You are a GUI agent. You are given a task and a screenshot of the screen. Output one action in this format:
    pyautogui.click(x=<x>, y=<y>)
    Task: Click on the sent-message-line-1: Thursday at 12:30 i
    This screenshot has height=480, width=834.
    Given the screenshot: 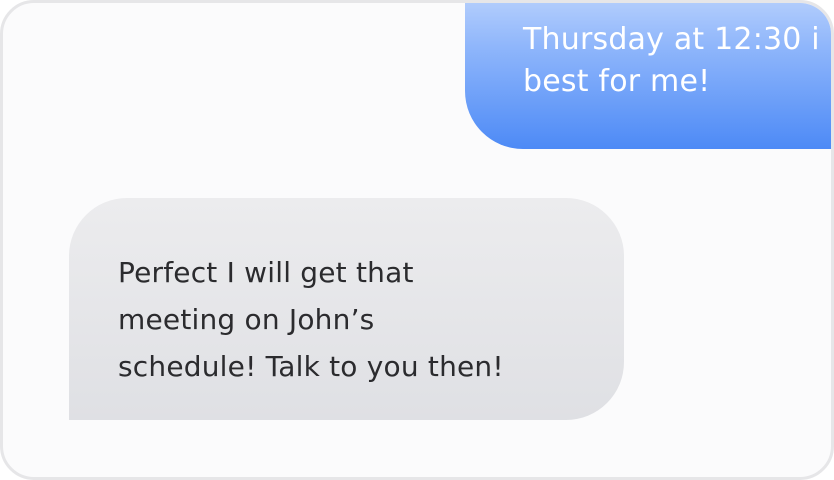 What is the action you would take?
    pyautogui.click(x=671, y=39)
    